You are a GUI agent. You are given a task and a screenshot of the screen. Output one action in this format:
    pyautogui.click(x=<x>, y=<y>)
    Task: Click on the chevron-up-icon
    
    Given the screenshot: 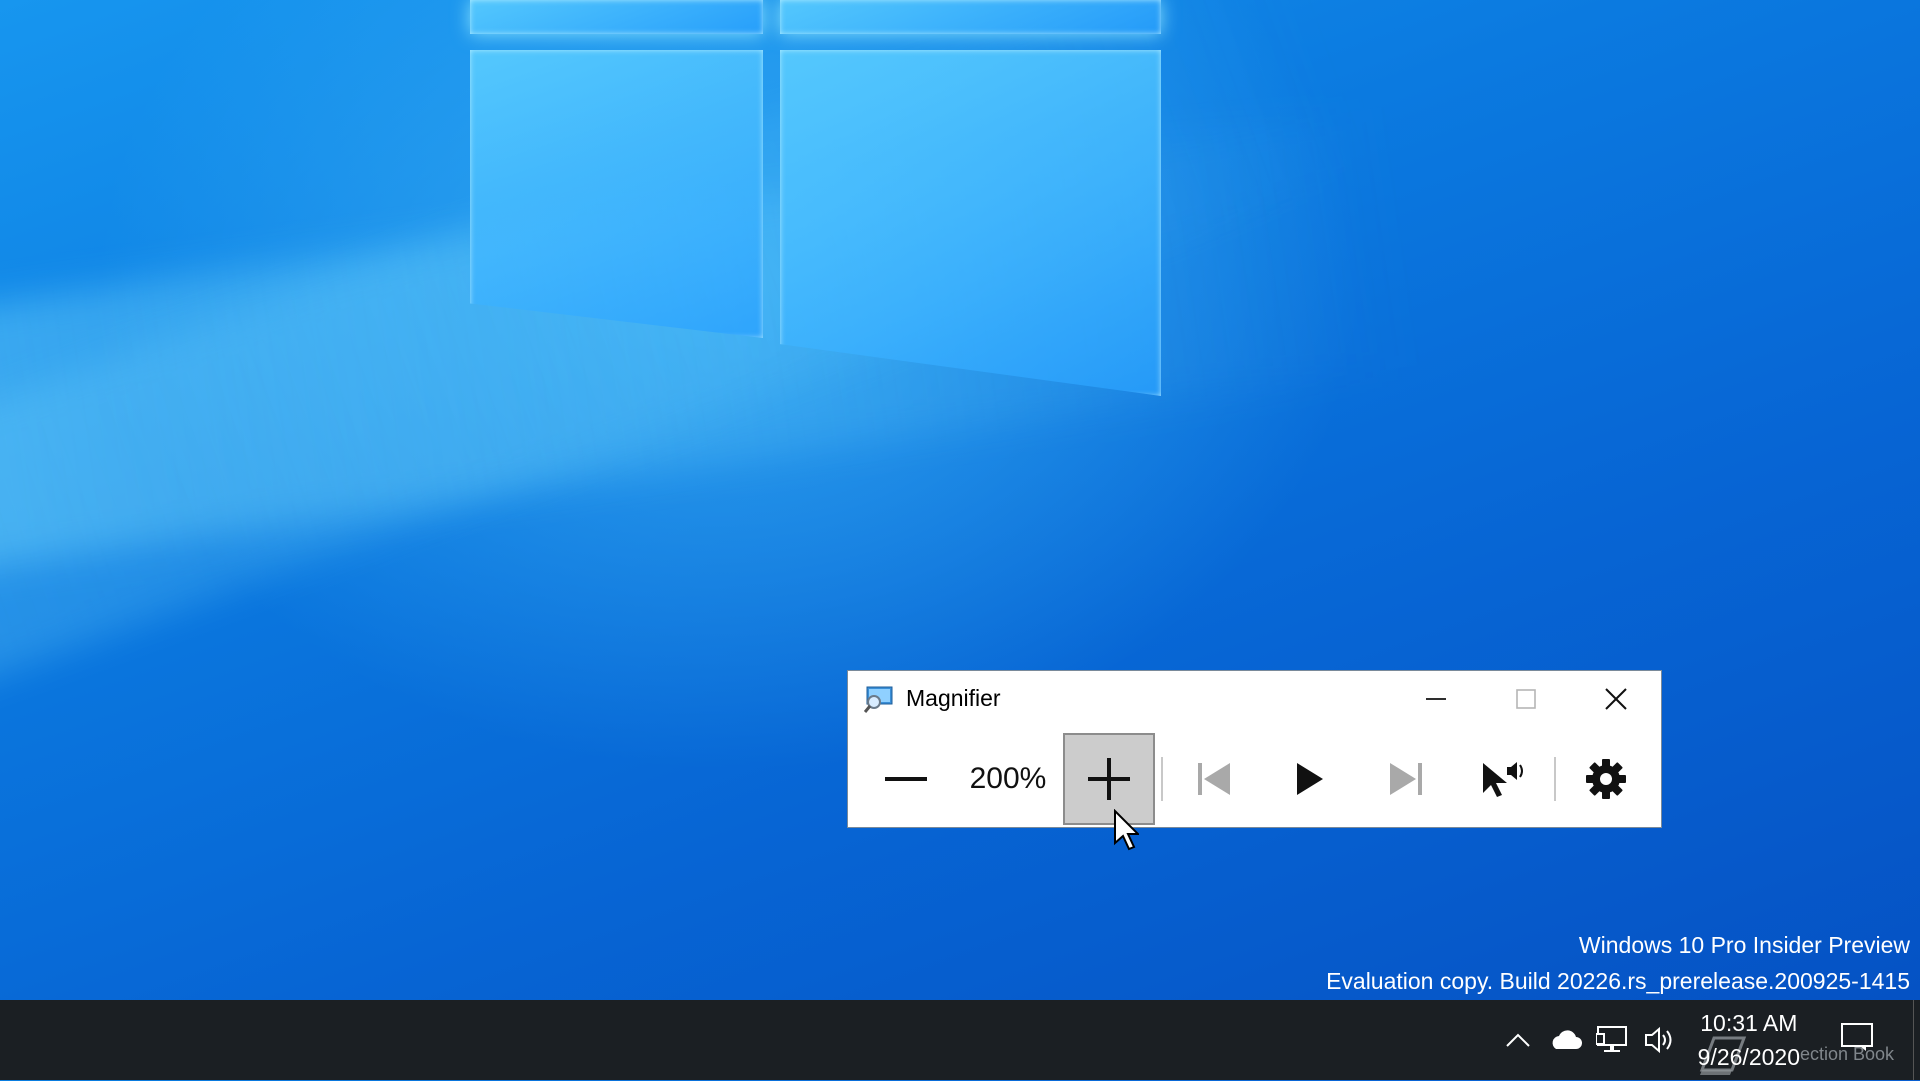 What is the action you would take?
    pyautogui.click(x=1518, y=1040)
    